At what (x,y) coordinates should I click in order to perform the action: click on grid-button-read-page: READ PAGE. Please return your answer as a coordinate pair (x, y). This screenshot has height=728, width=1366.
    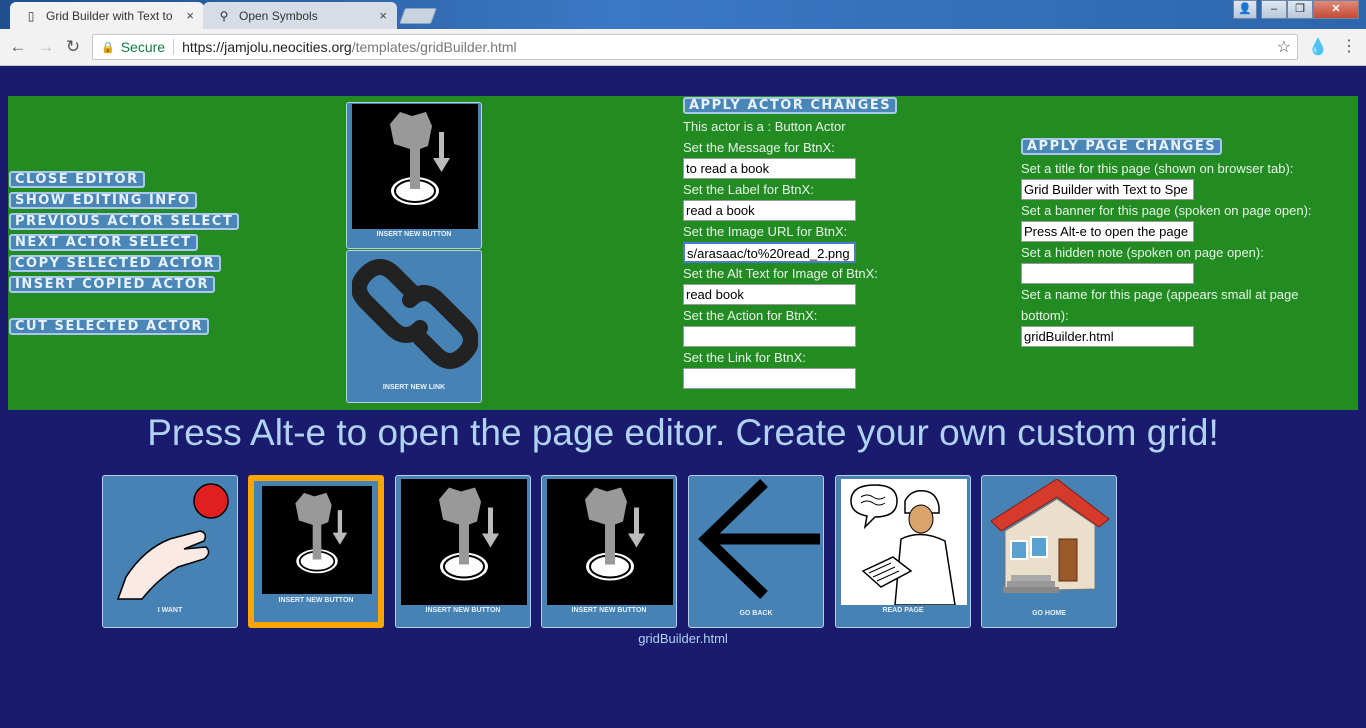
    Looking at the image, I should click on (903, 551).